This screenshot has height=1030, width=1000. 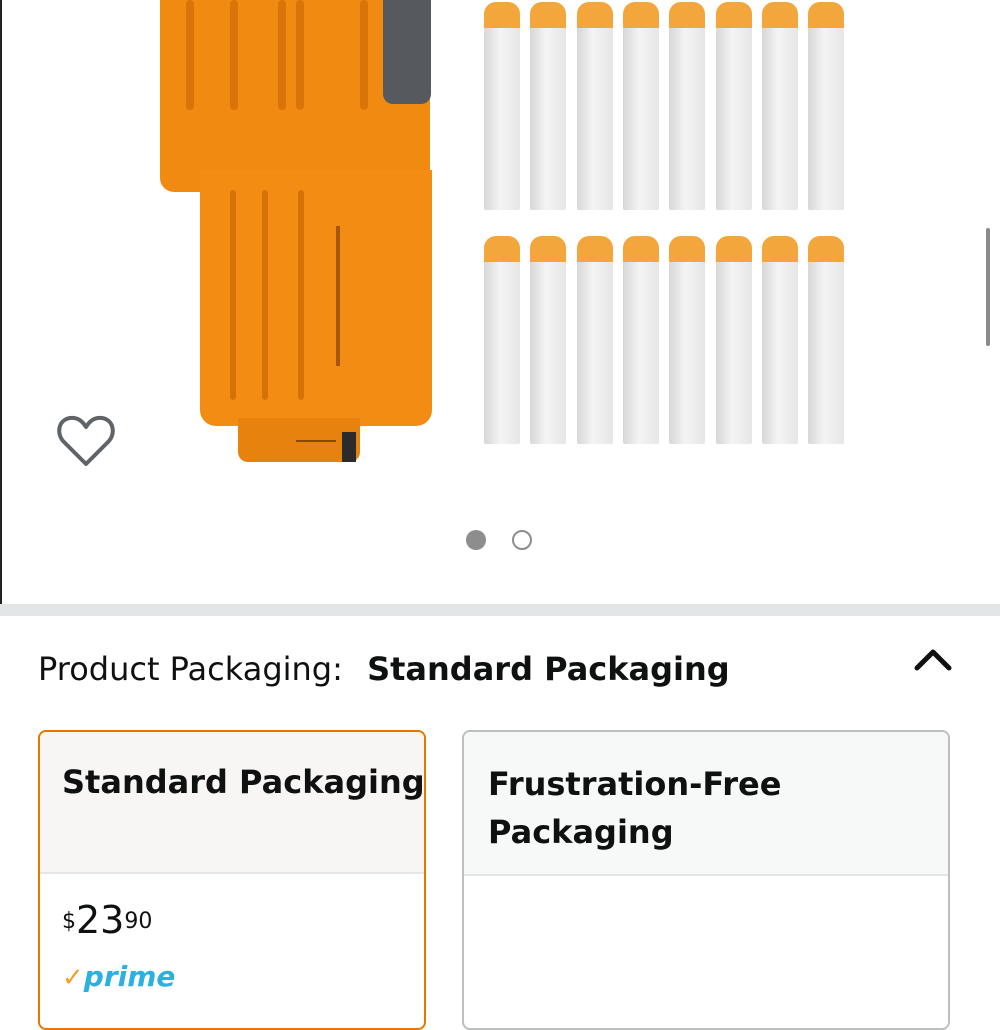 I want to click on price-symbol: $, so click(x=69, y=921).